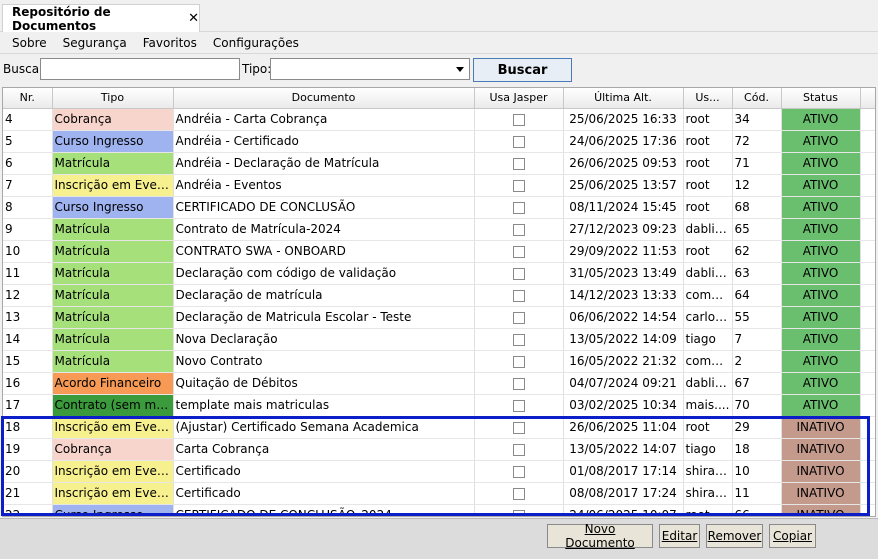  I want to click on menu-sobre: Sobre, so click(29, 43).